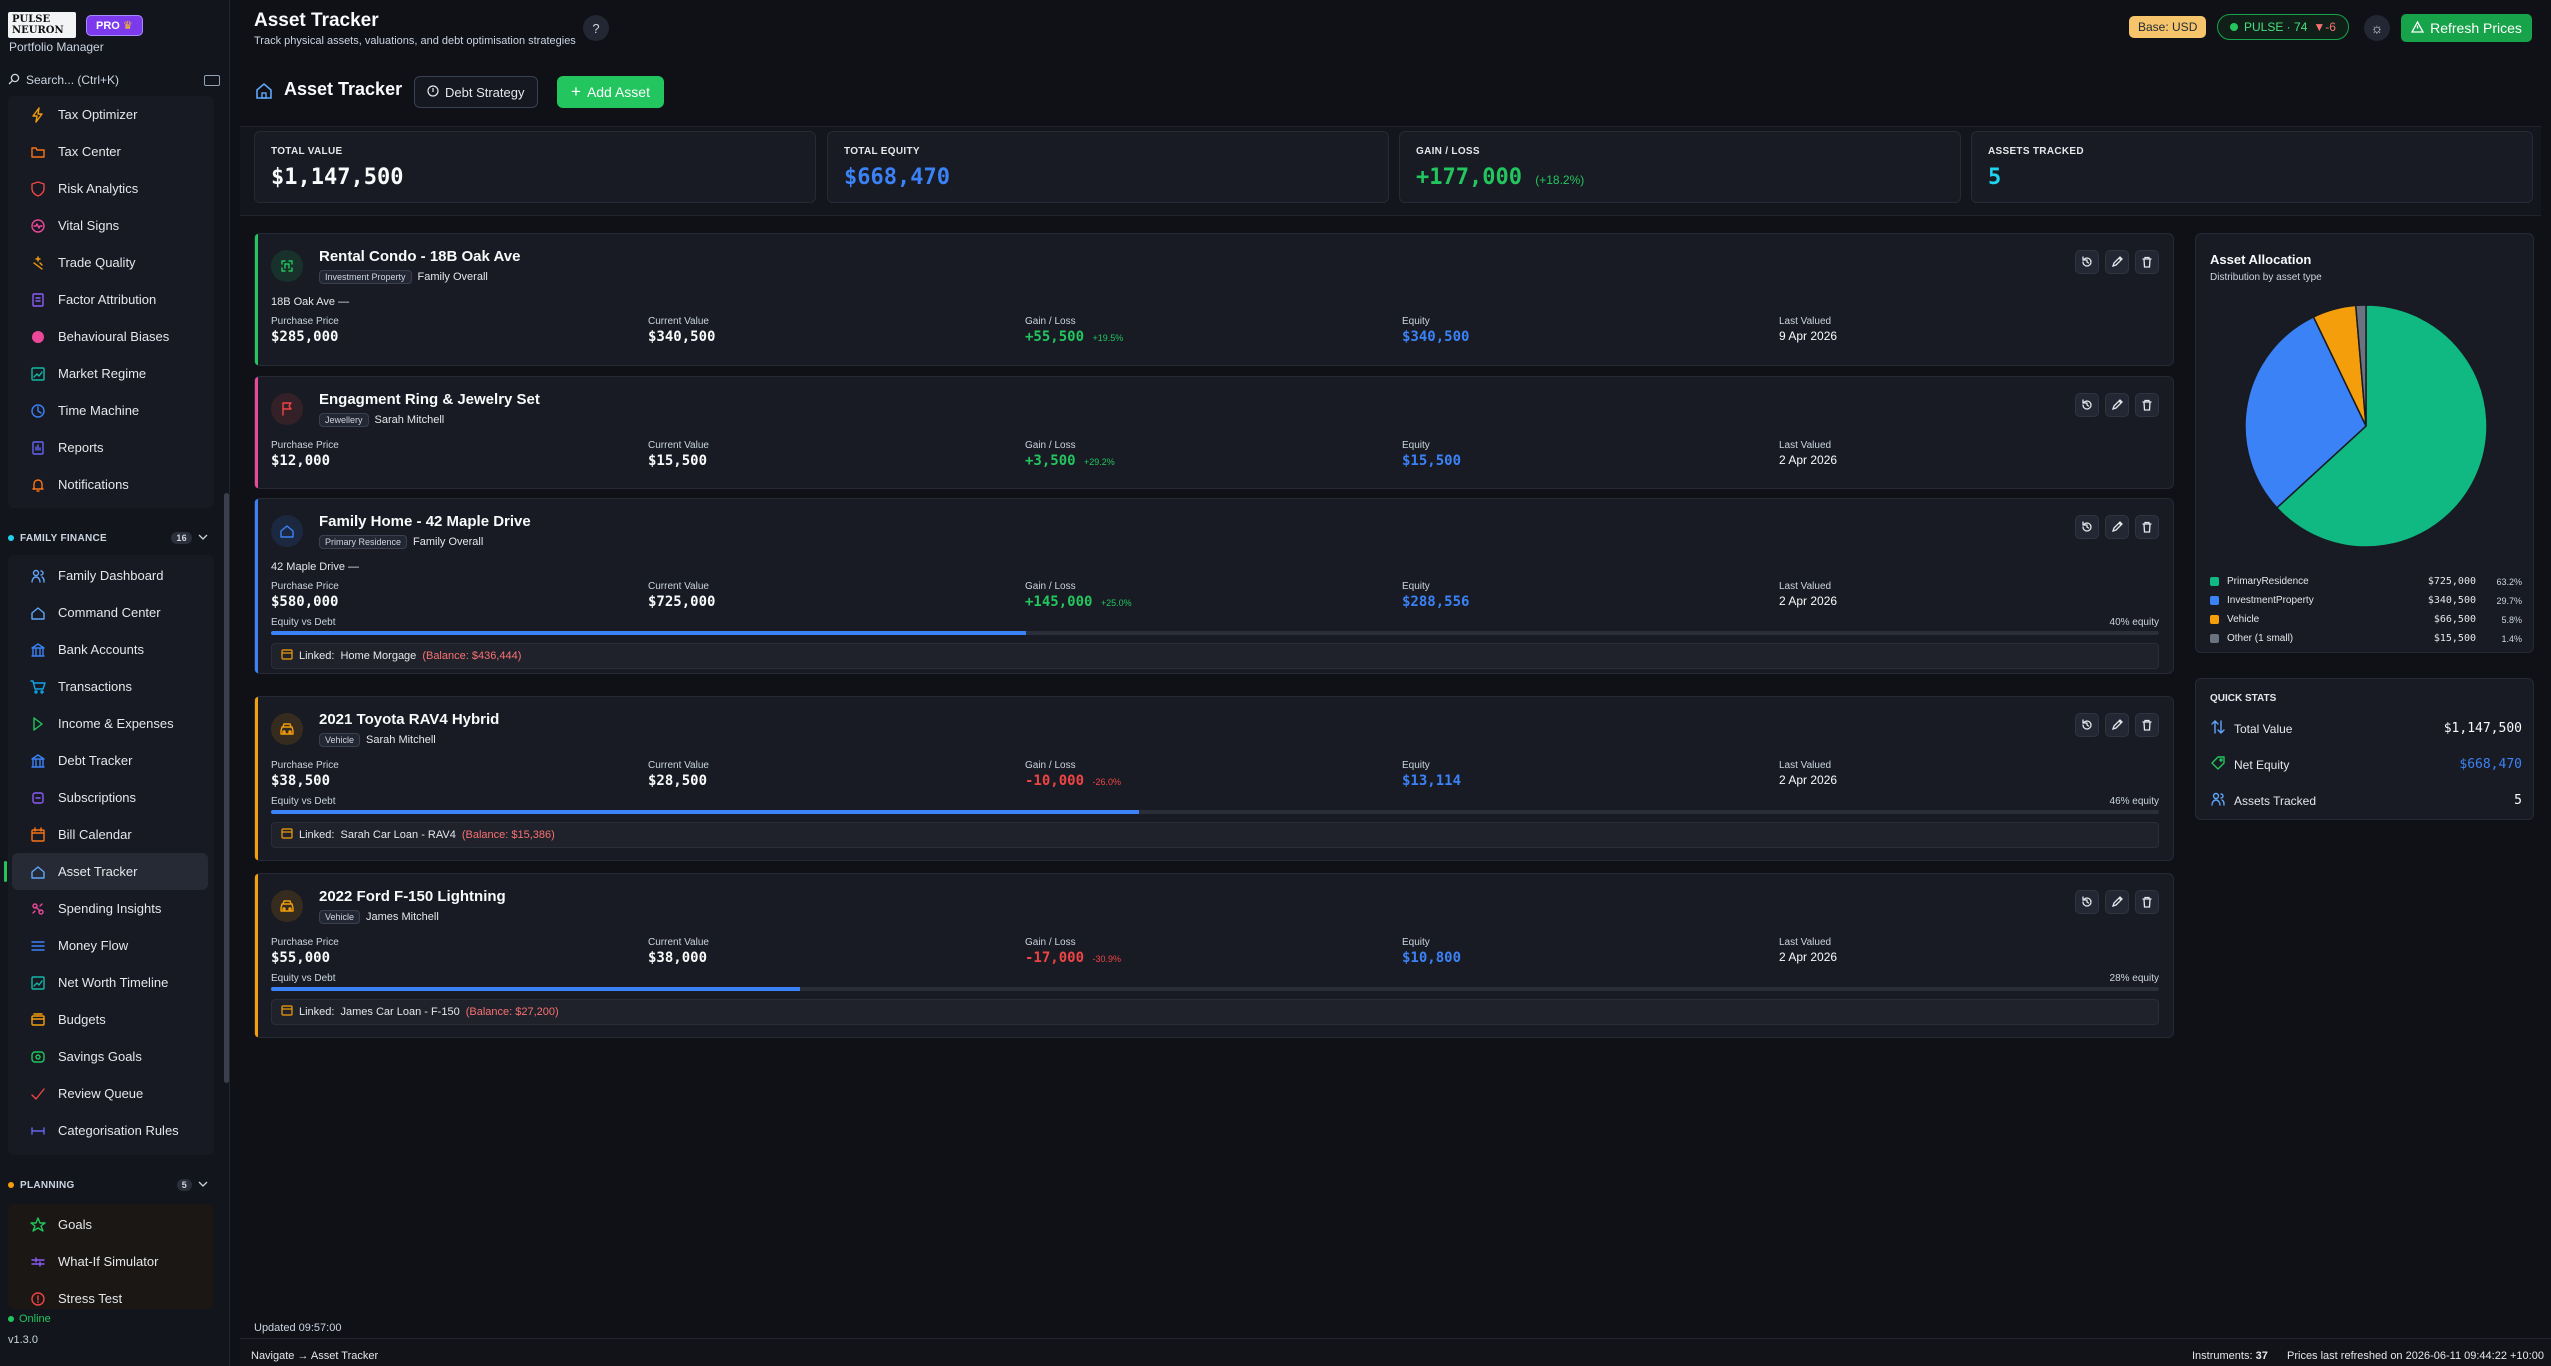 The width and height of the screenshot is (2551, 1366). I want to click on linked-loan: Linked: Home Morgage (Balance: $436,444), so click(1215, 656).